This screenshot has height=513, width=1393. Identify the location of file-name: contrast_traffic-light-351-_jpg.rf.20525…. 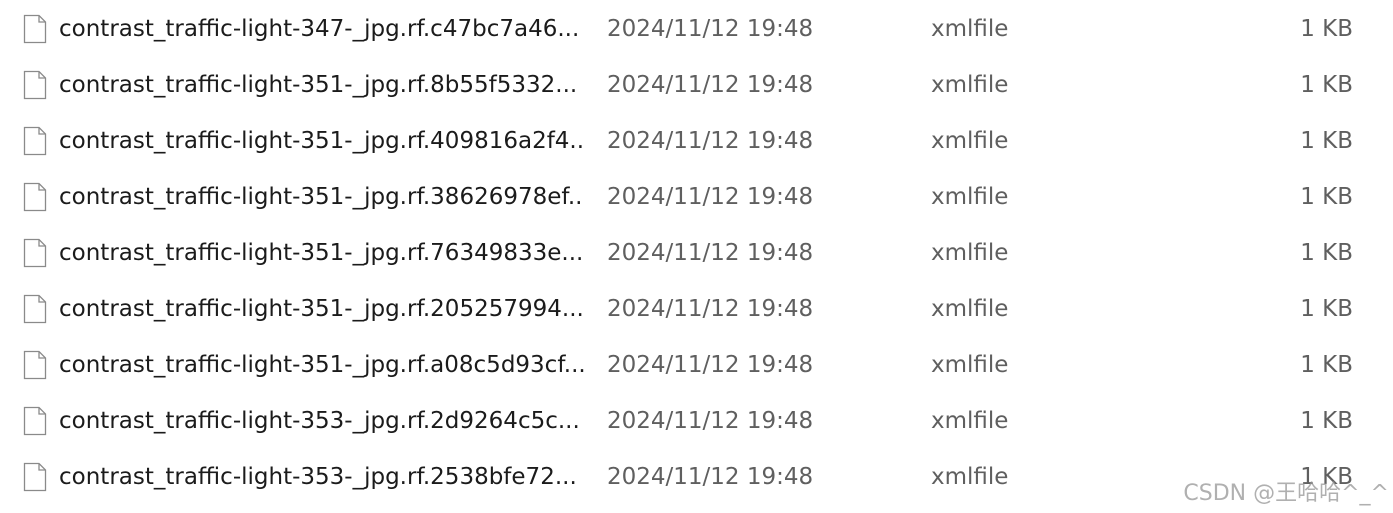
(321, 309).